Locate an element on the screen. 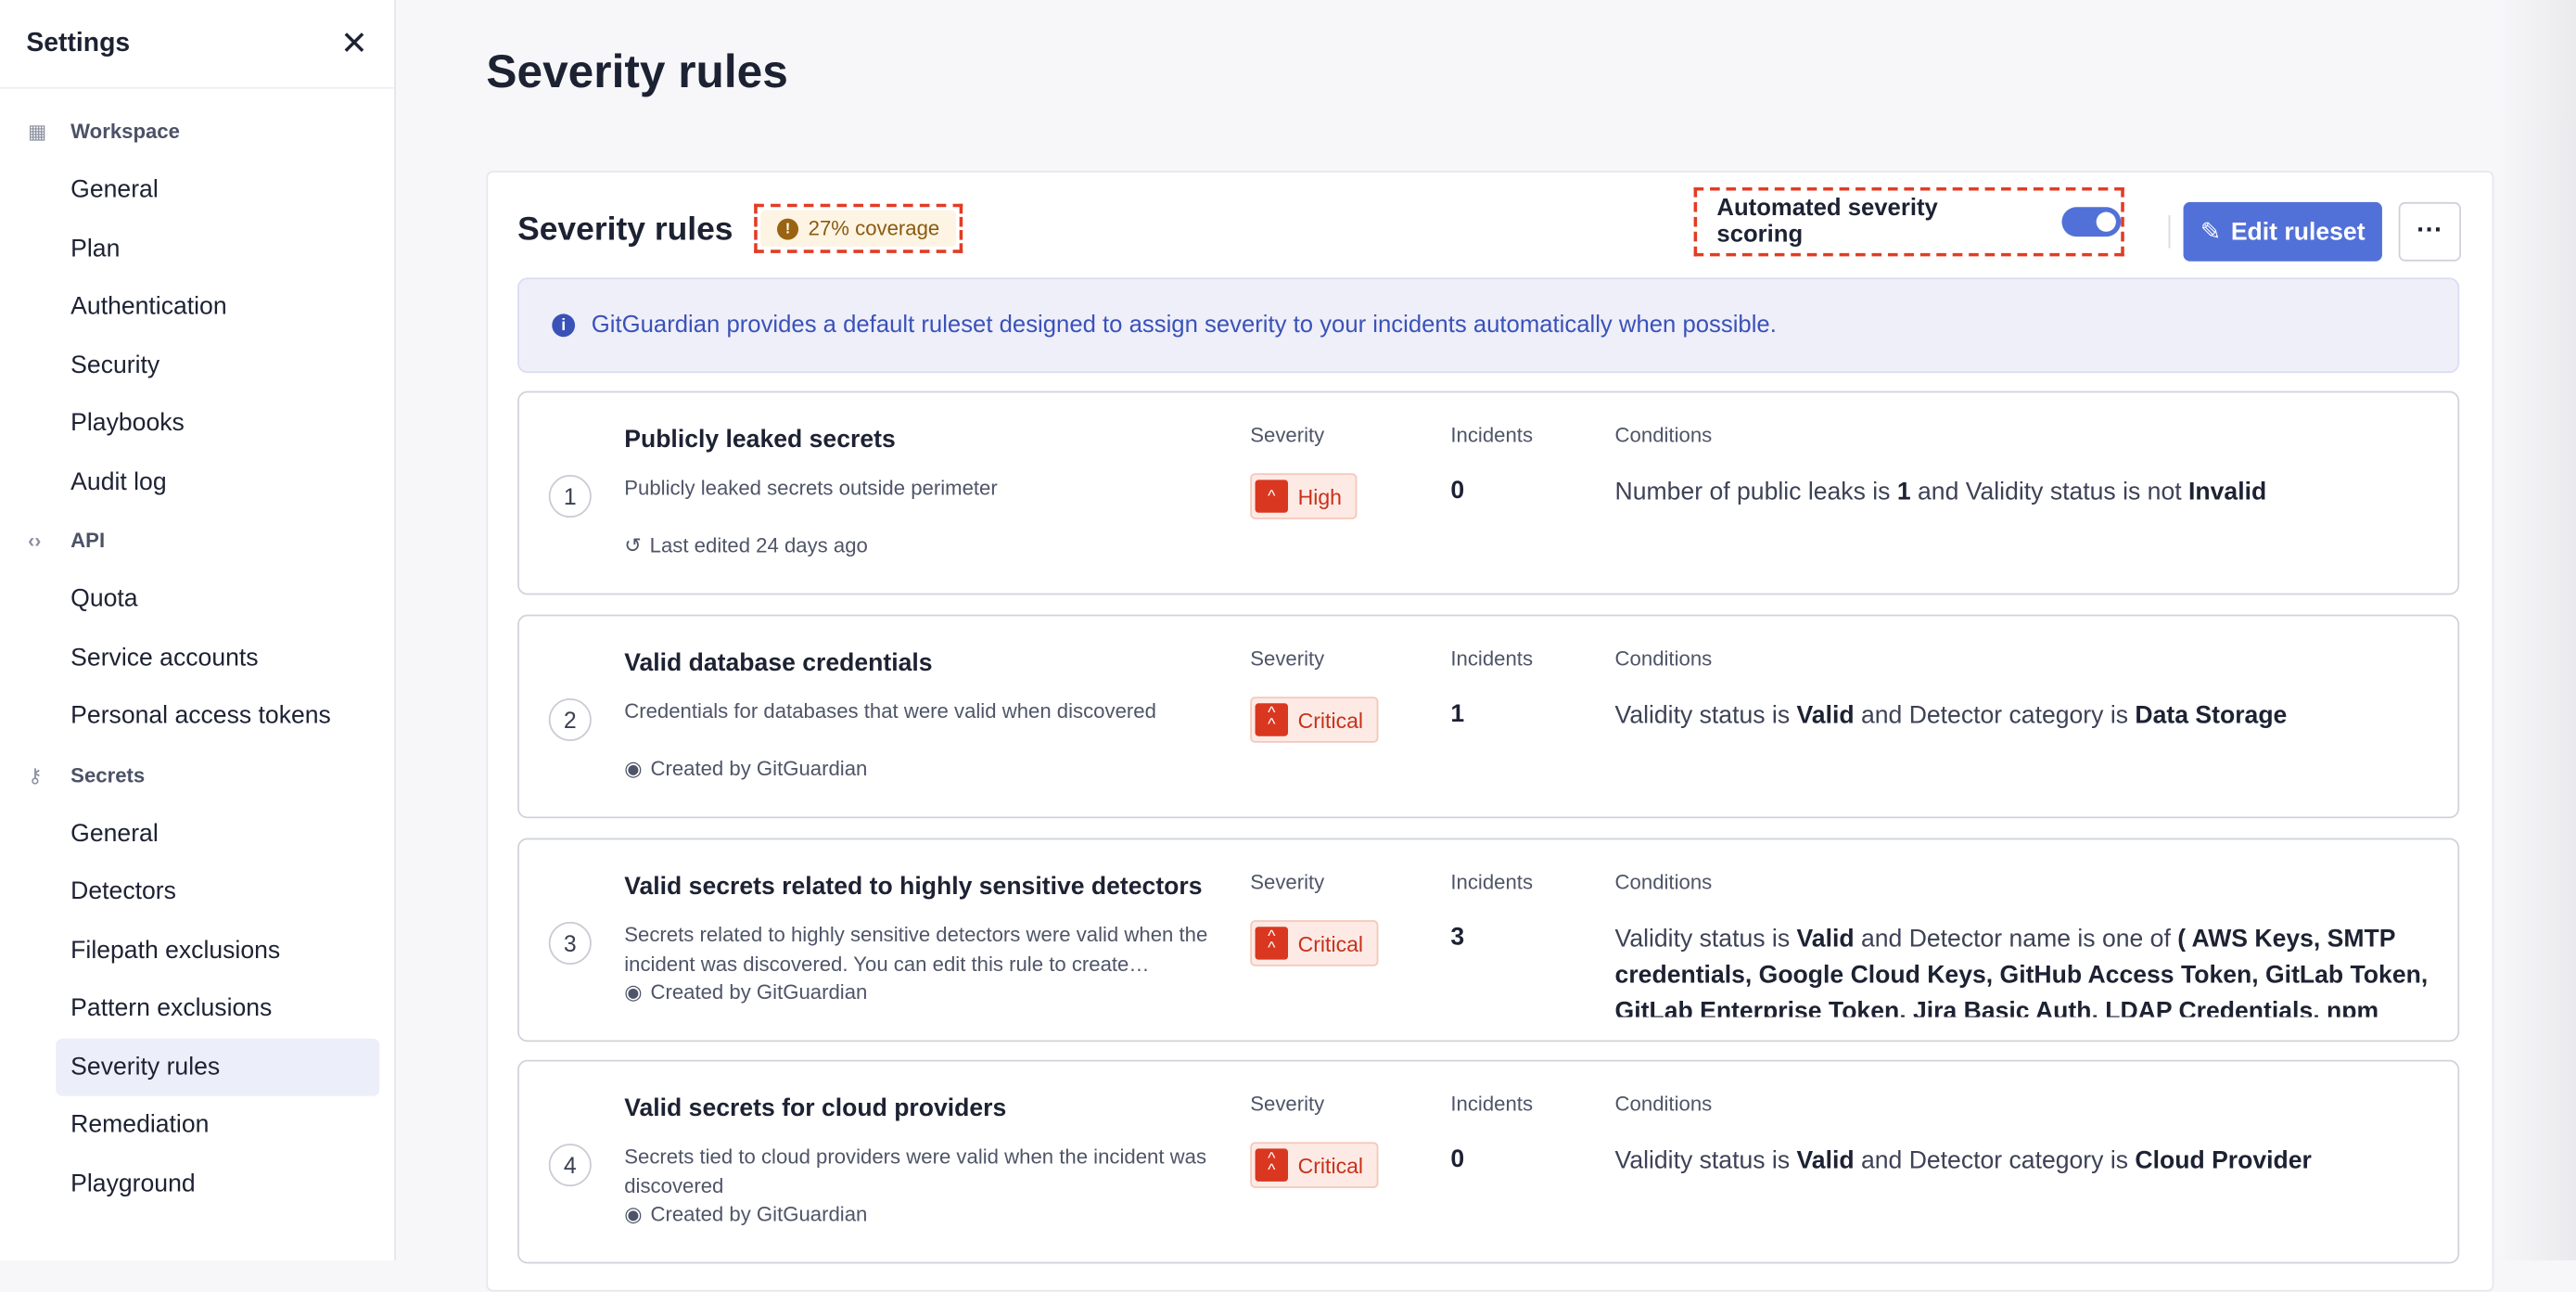 Image resolution: width=2576 pixels, height=1292 pixels. pencil-icon: ✎ is located at coordinates (2211, 232).